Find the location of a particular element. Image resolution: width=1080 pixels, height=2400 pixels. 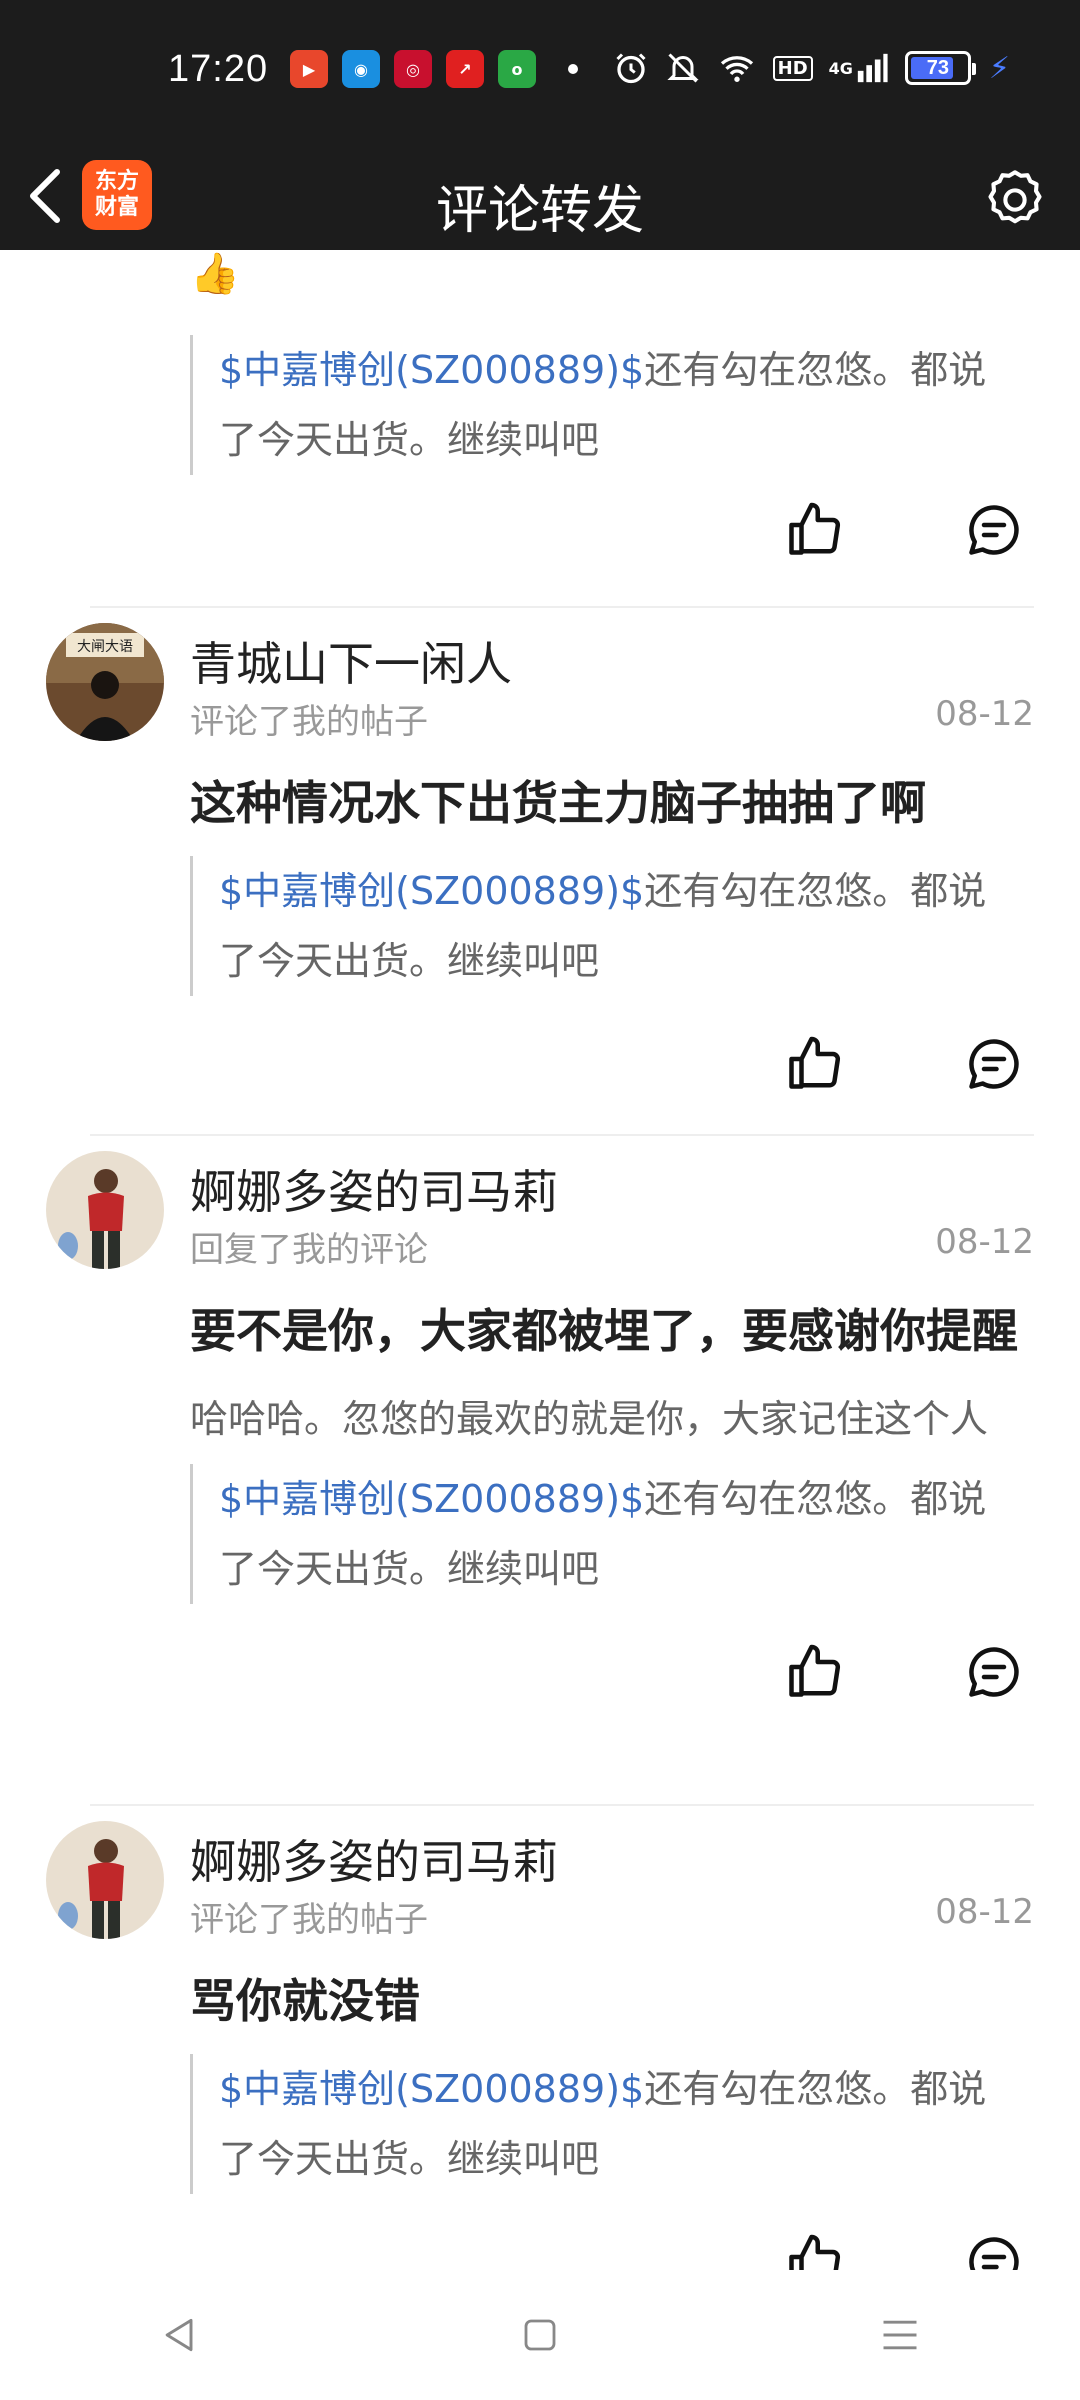

status-time: 17:20 is located at coordinates (218, 69).